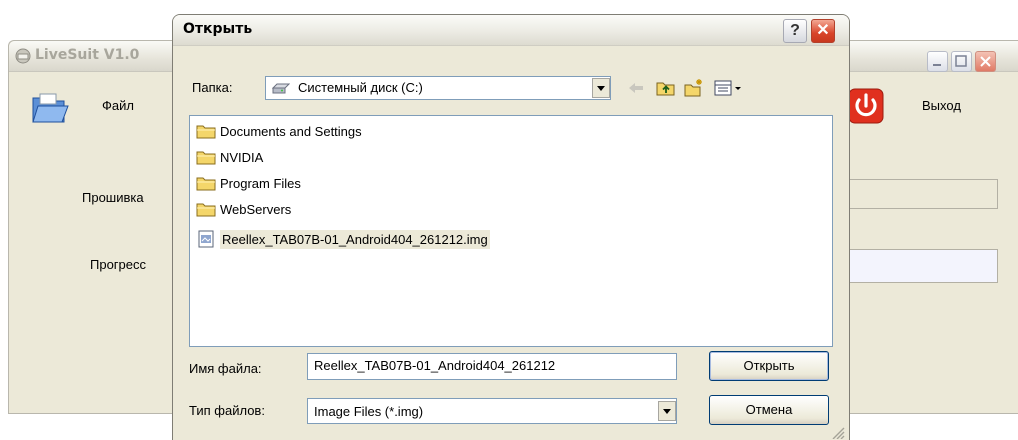 The height and width of the screenshot is (440, 1018). I want to click on folder-dropdown: Системный диск (C:), so click(438, 88).